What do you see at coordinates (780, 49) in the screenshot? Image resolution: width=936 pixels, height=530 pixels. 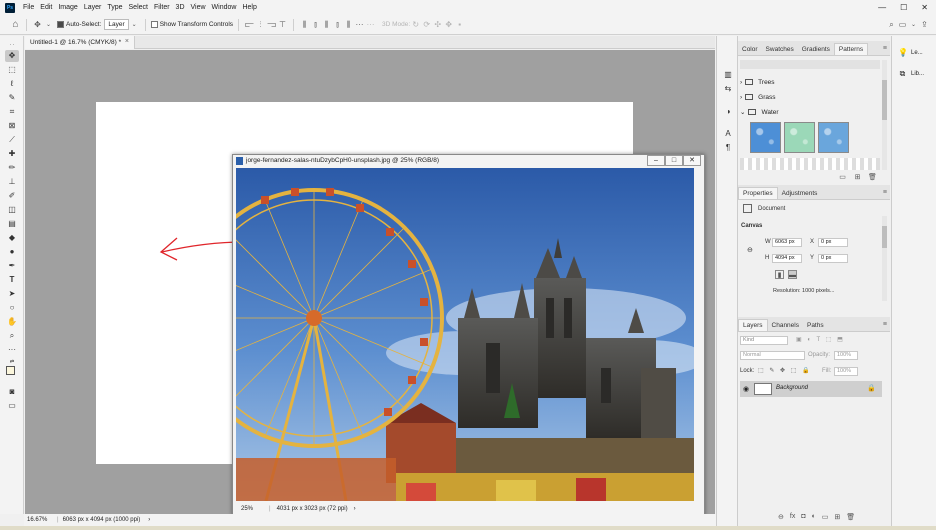 I see `tab-swatches: Swatches` at bounding box center [780, 49].